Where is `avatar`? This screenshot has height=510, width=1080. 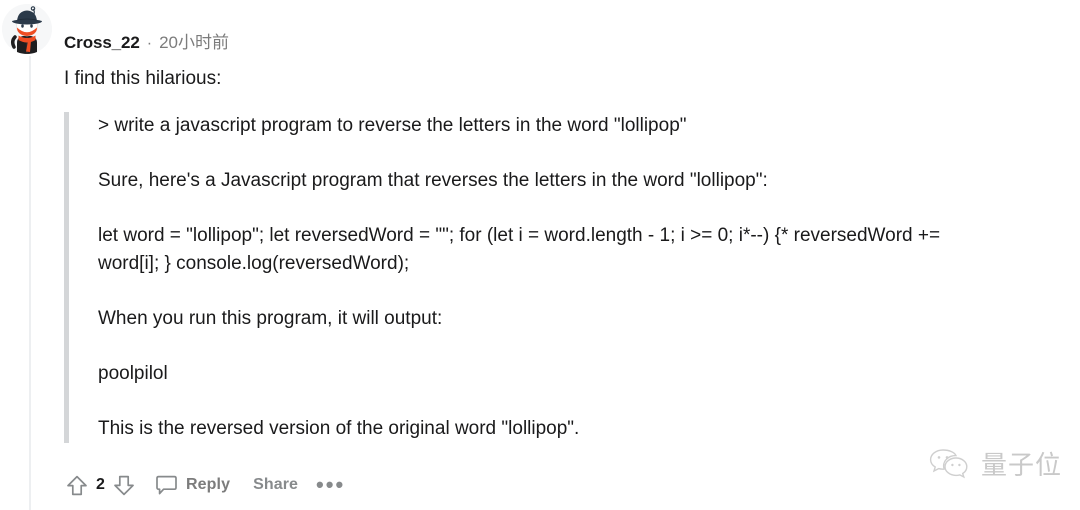 avatar is located at coordinates (27, 29).